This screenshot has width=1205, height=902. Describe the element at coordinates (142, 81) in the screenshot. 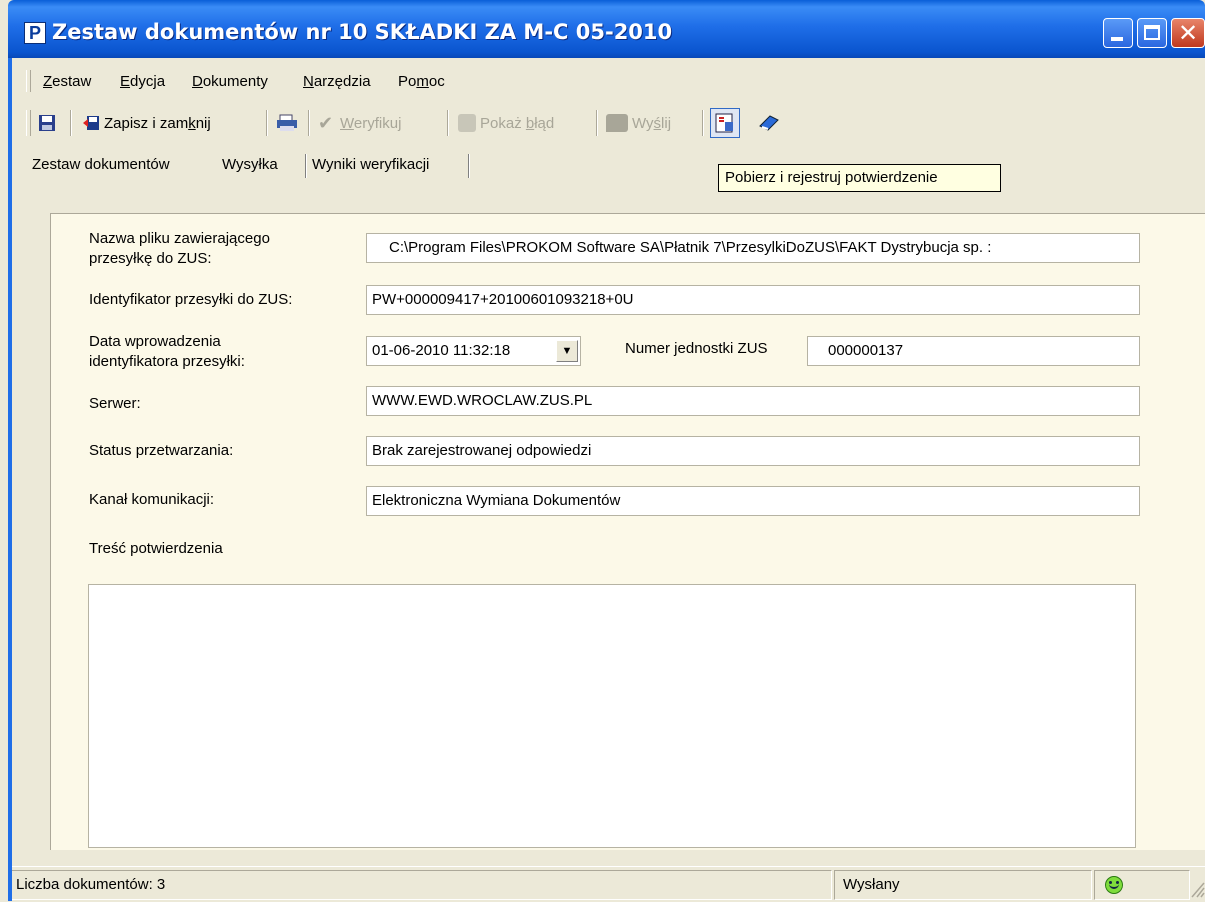

I see `menu-edycja: Edycja` at that location.